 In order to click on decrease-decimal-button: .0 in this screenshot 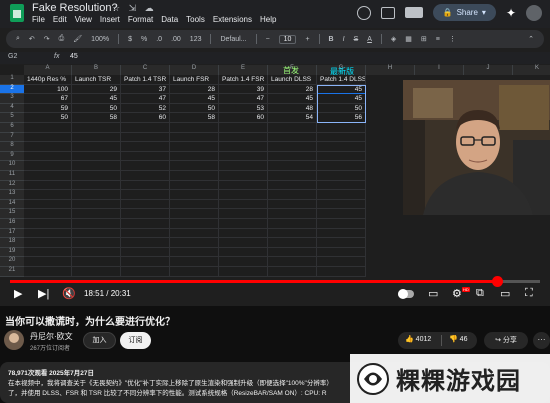, I will do `click(159, 39)`.